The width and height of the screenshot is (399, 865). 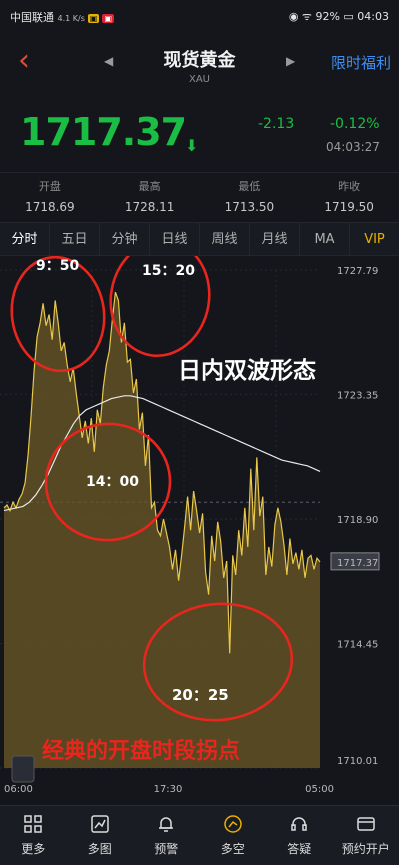 I want to click on y-tick-label: 1710.01, so click(x=357, y=761).